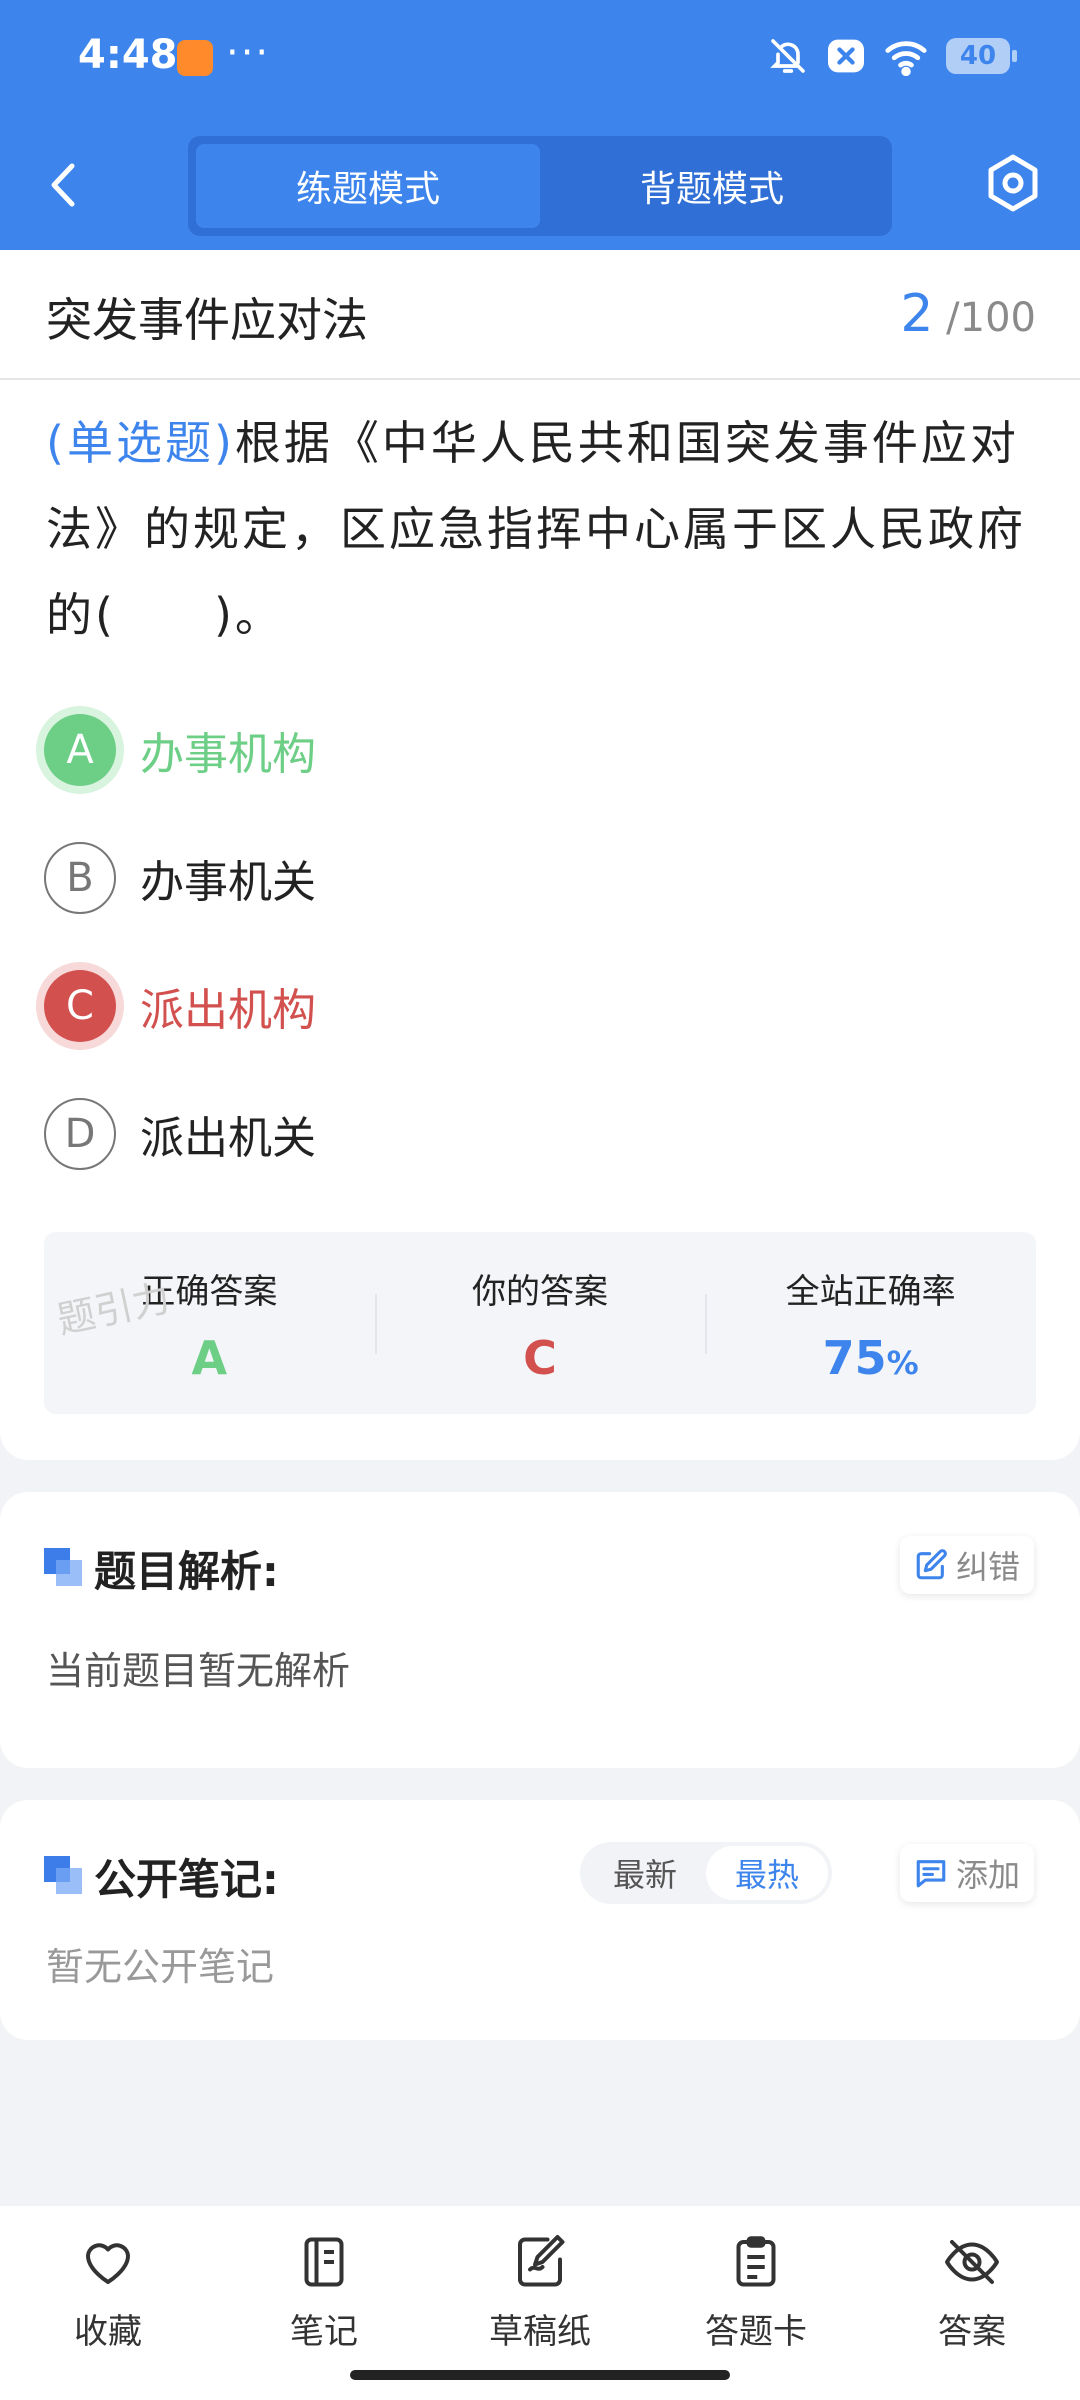 This screenshot has height=2400, width=1080. What do you see at coordinates (931, 1564) in the screenshot?
I see `edit-icon` at bounding box center [931, 1564].